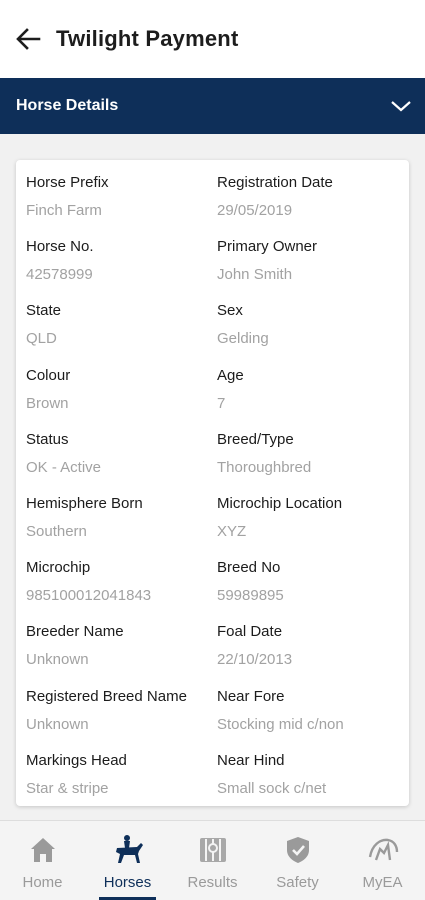 This screenshot has width=425, height=900. I want to click on field-label: Near Fore, so click(251, 696).